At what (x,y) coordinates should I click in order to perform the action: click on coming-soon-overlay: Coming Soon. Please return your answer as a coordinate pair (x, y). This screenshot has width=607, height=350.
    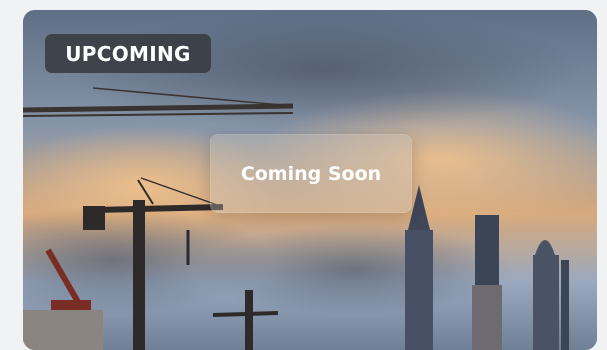
    Looking at the image, I should click on (311, 173).